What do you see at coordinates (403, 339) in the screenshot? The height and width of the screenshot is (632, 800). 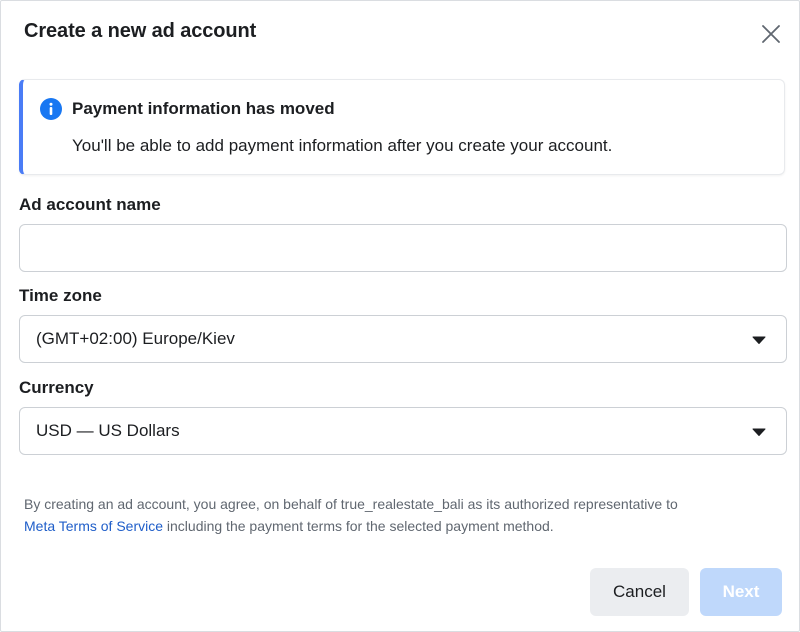 I see `time-zone-select: (GMT+02:00) Europe/Kiev` at bounding box center [403, 339].